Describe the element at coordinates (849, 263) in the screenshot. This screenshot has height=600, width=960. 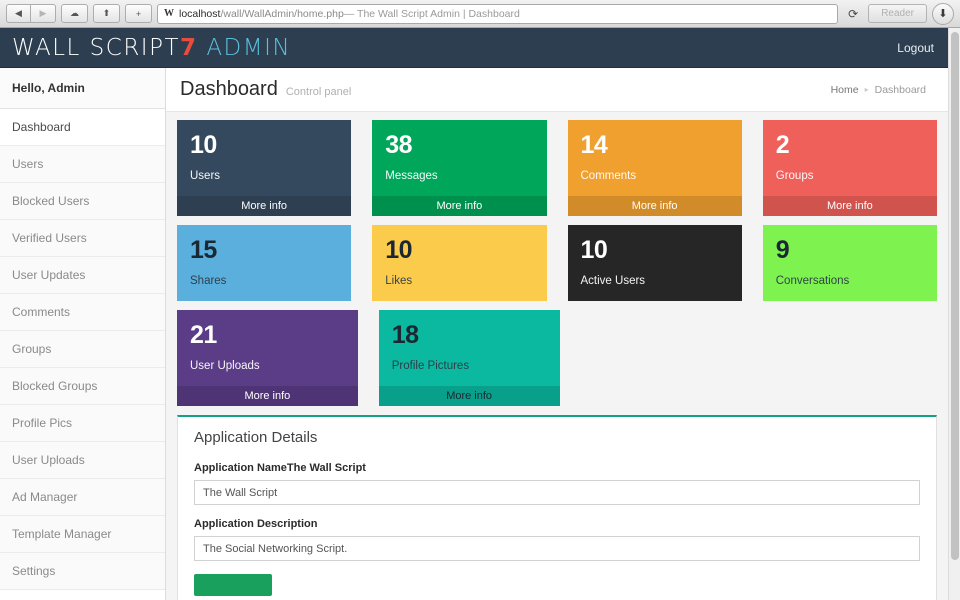
I see `stat-tile-conversations: 9 Conversations` at that location.